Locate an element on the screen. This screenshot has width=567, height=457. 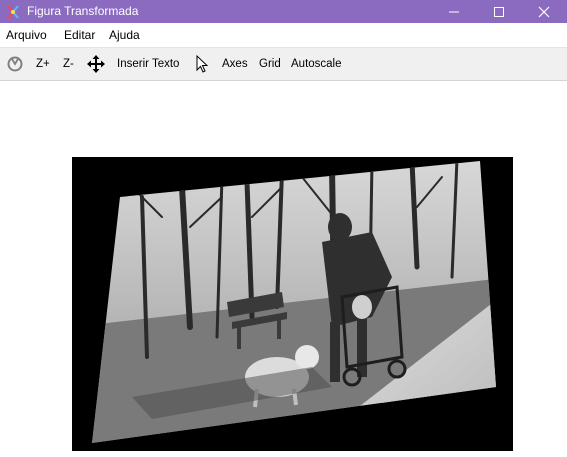
pointer-icon is located at coordinates (203, 64).